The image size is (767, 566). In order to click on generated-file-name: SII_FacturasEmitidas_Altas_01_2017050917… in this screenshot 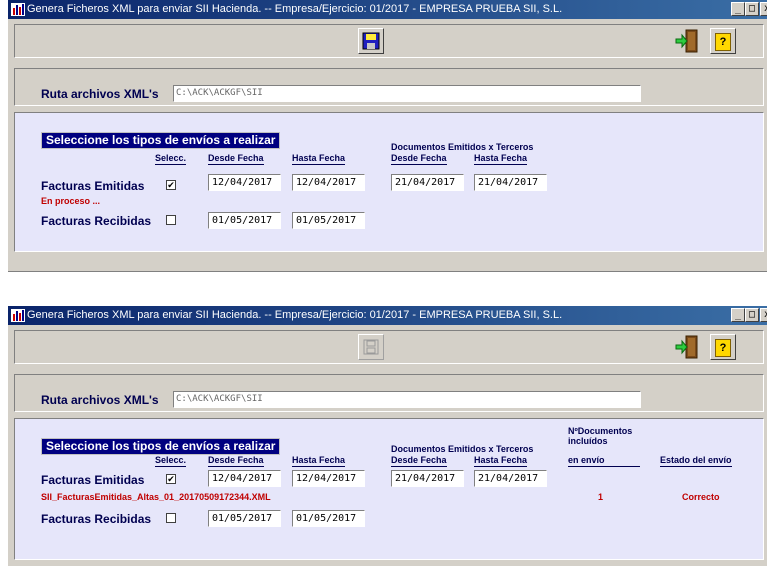, I will do `click(156, 497)`.